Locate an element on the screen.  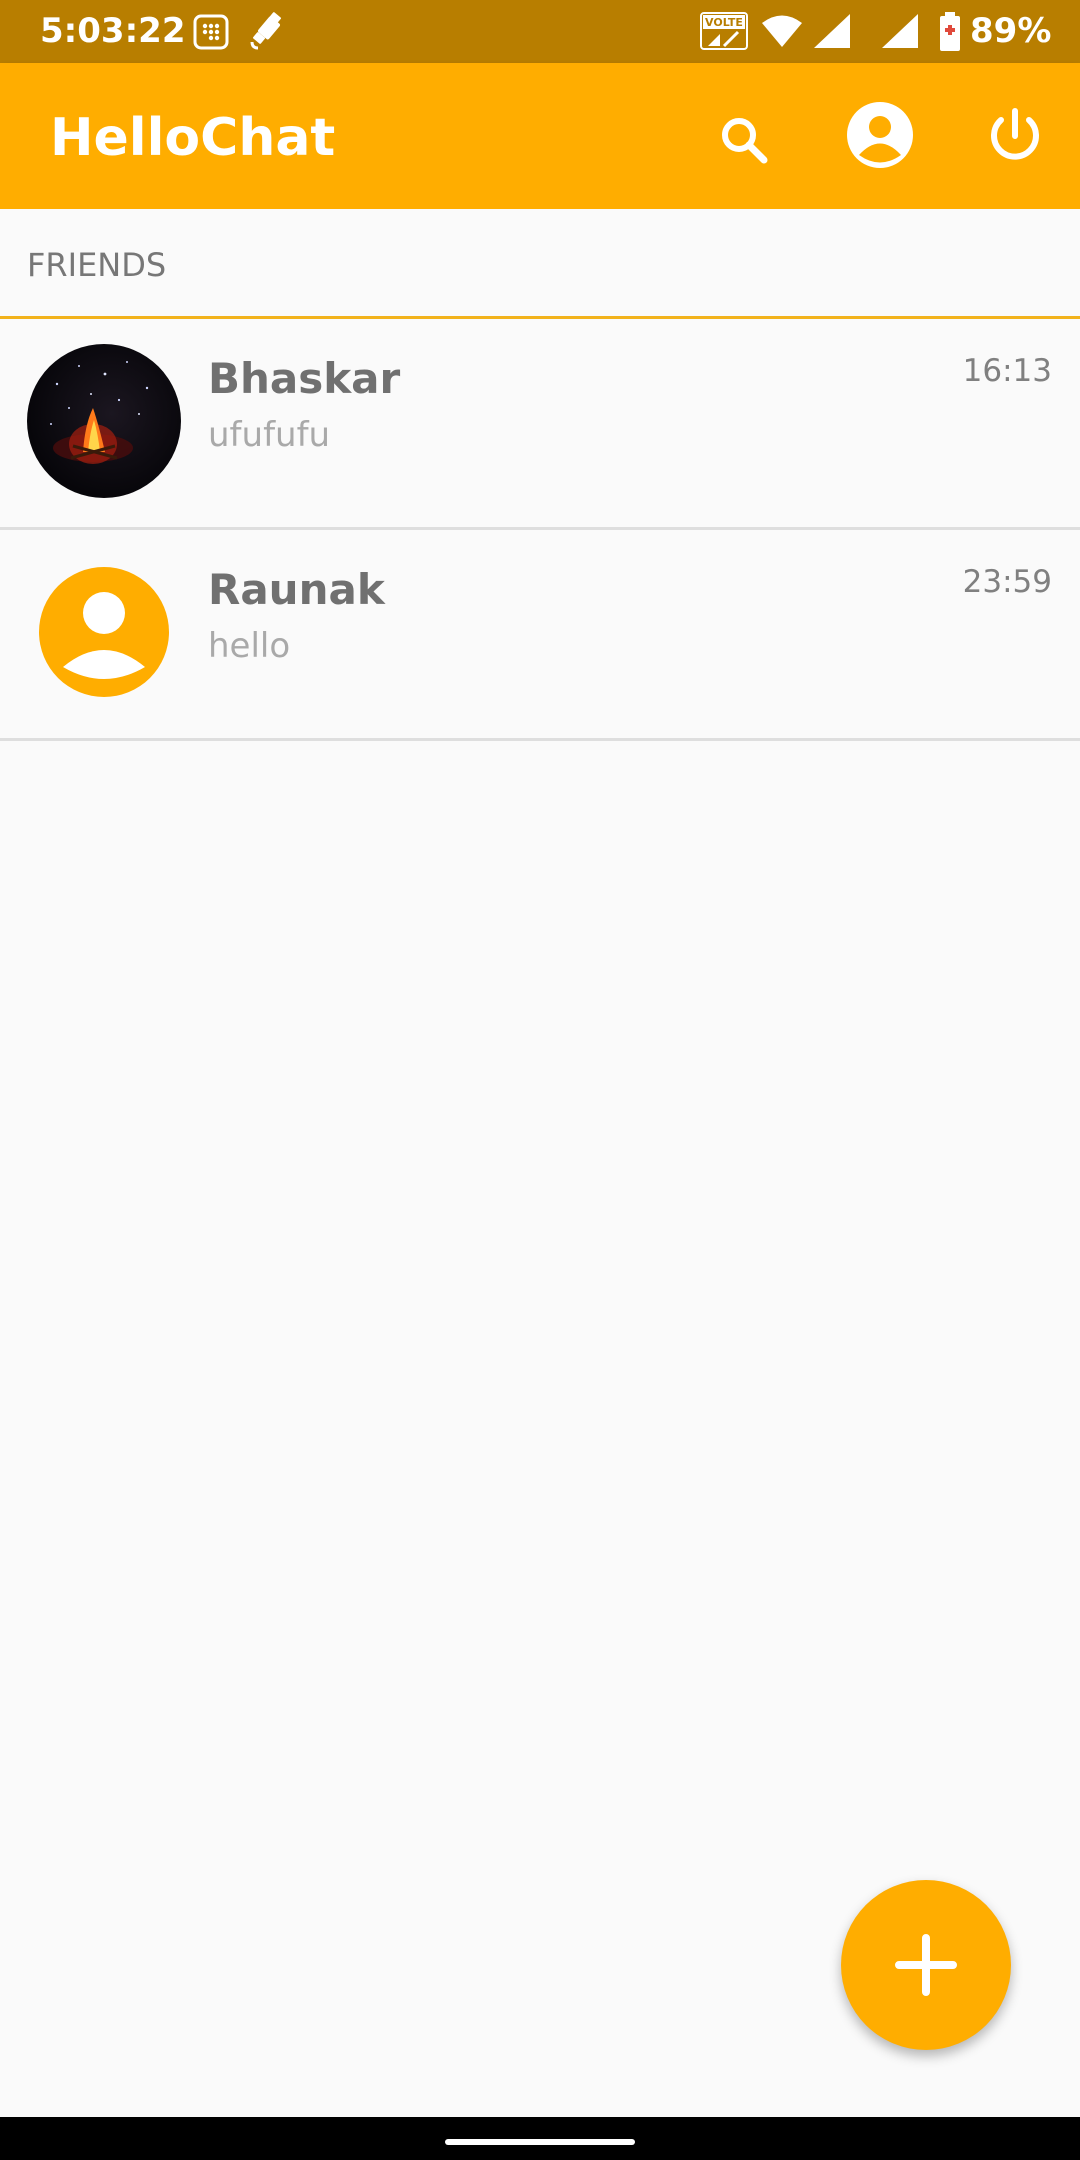
default-avatar-icon is located at coordinates (104, 632).